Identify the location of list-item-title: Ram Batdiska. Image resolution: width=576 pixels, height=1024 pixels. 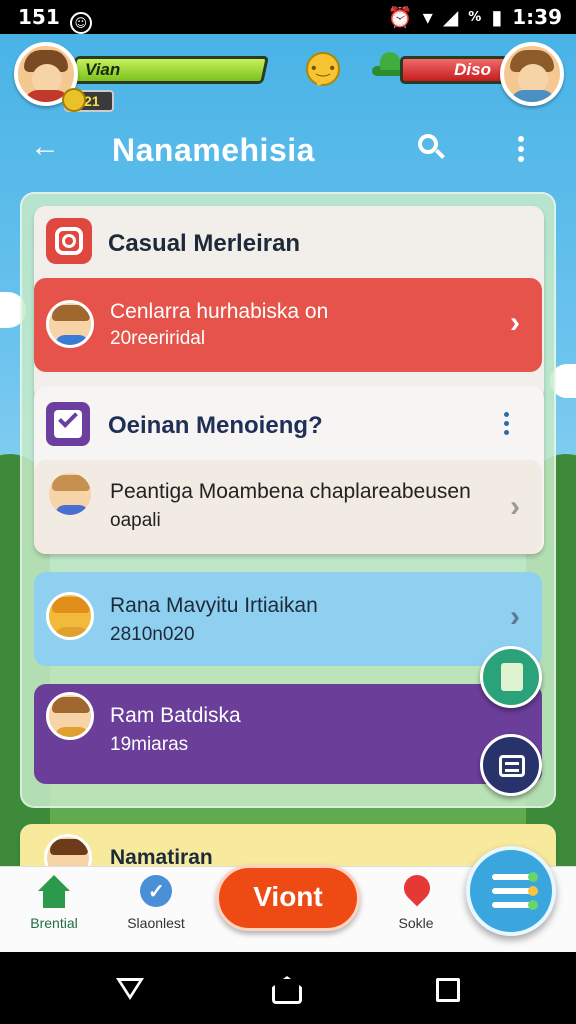
(175, 715).